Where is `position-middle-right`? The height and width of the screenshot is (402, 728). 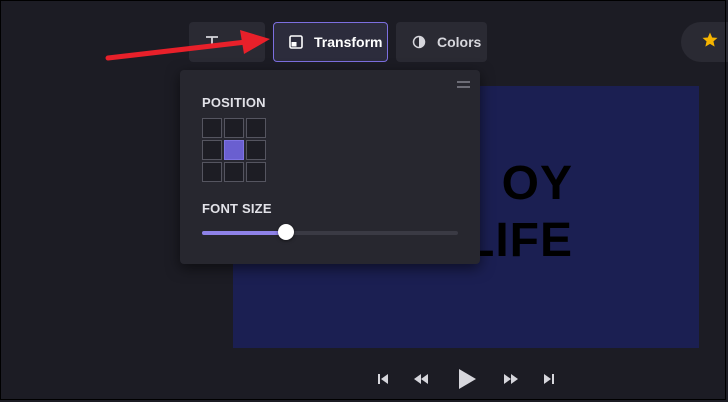
position-middle-right is located at coordinates (256, 150).